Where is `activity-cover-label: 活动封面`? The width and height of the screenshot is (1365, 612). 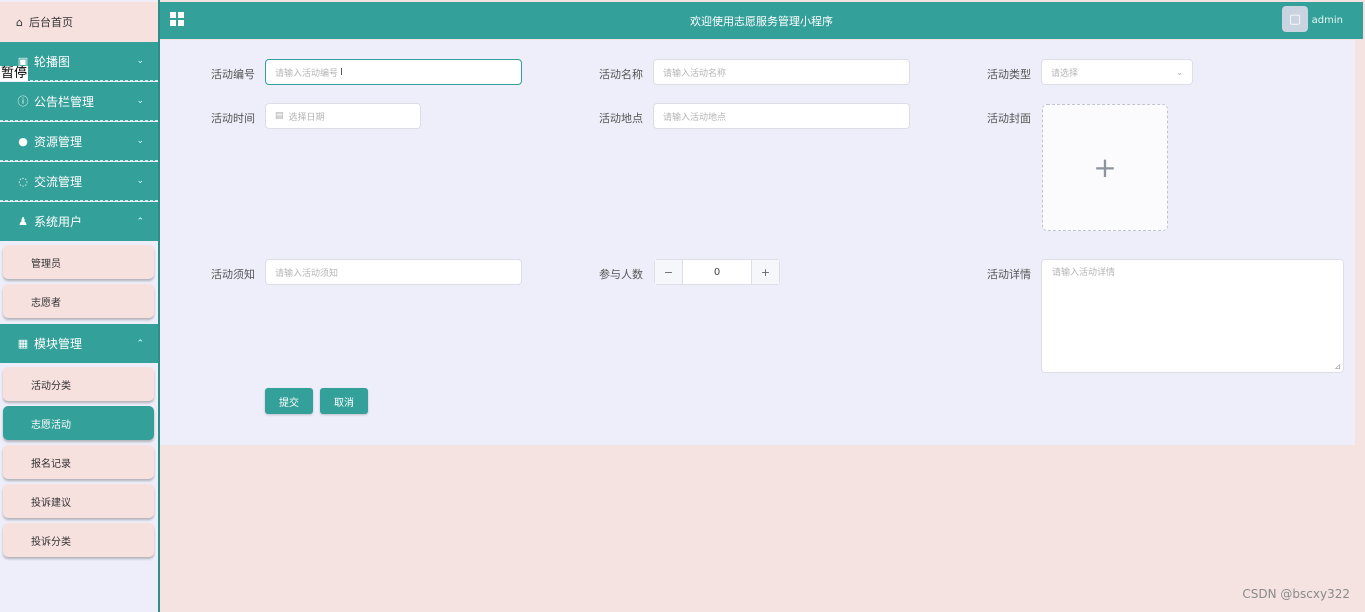
activity-cover-label: 活动封面 is located at coordinates (1009, 118).